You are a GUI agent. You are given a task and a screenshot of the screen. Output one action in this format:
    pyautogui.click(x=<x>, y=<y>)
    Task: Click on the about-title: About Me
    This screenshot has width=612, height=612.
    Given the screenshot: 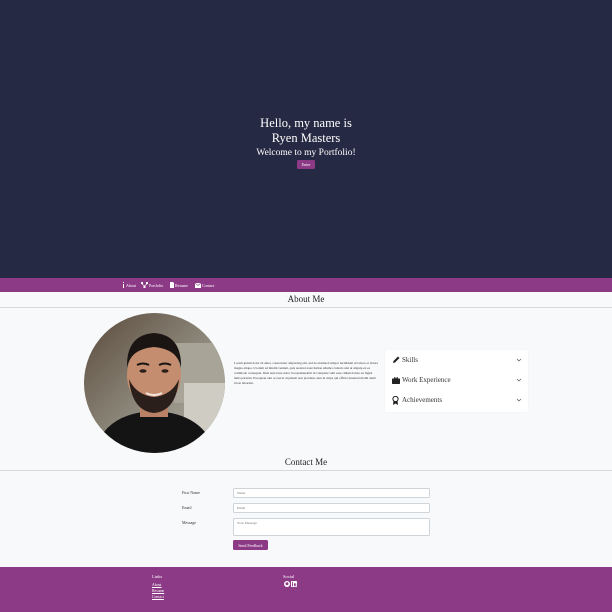 What is the action you would take?
    pyautogui.click(x=306, y=299)
    